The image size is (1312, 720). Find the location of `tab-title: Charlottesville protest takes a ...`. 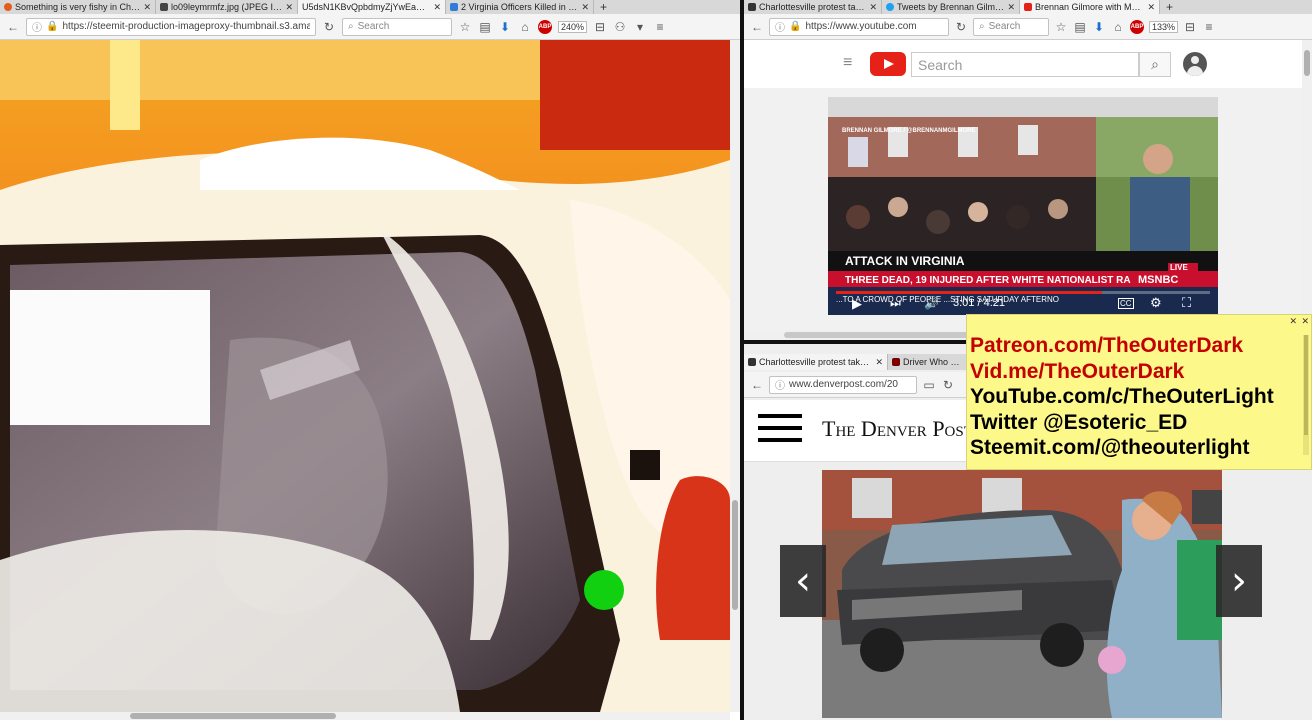

tab-title: Charlottesville protest takes a ... is located at coordinates (815, 362).